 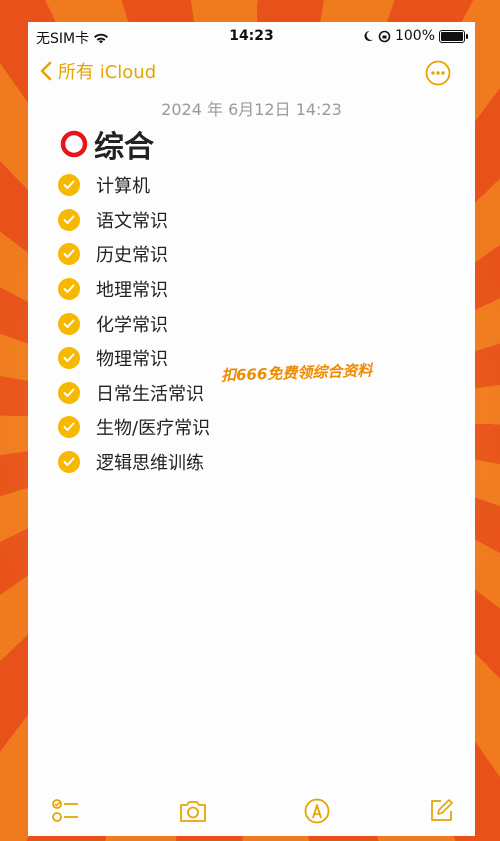 I want to click on note-title-row: 综合, so click(x=107, y=144).